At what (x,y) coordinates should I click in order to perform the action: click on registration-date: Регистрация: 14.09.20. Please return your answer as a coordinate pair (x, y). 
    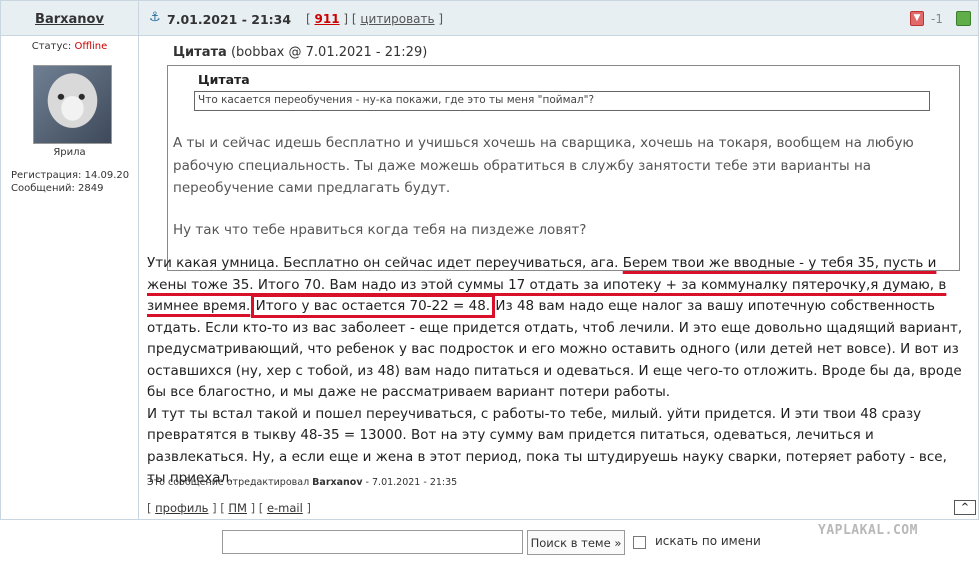
    Looking at the image, I should click on (70, 175).